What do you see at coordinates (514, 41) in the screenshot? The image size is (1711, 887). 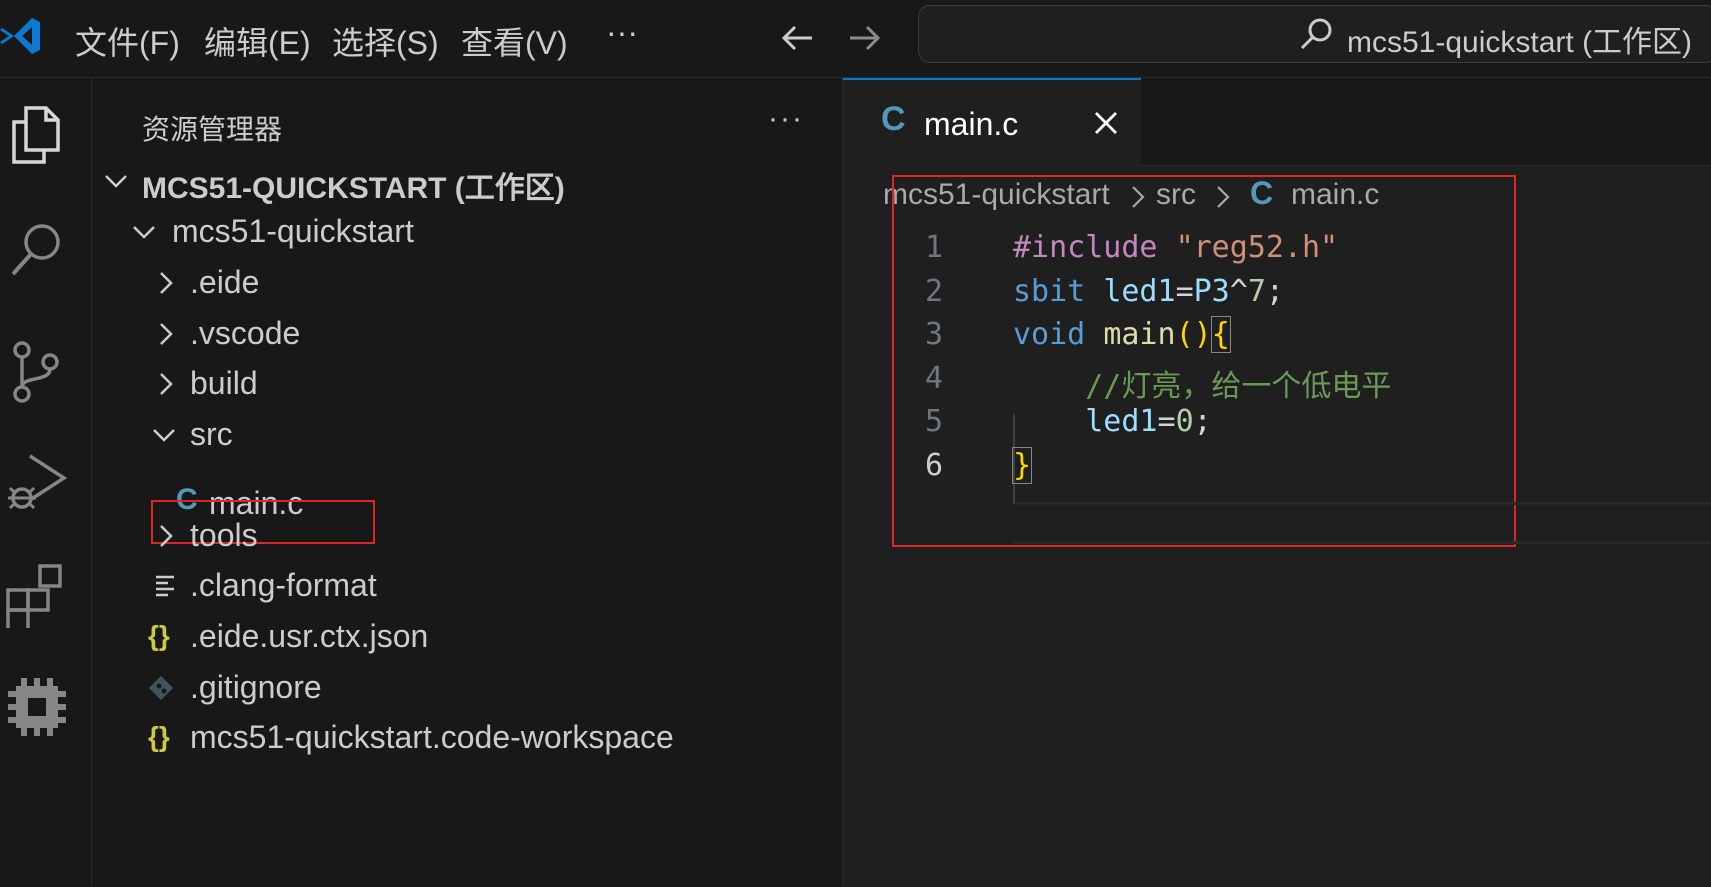 I see `menu-view: 查看(V)` at bounding box center [514, 41].